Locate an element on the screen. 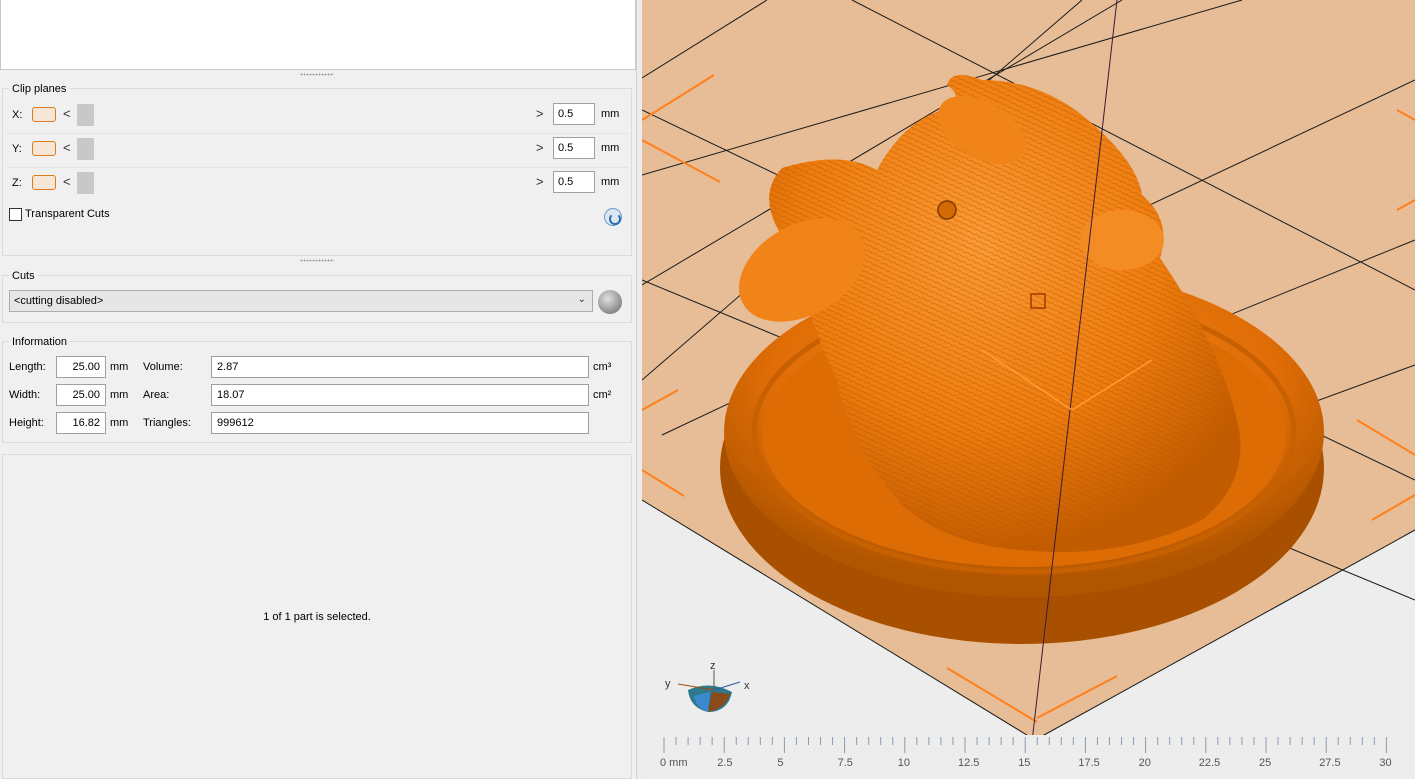 This screenshot has width=1415, height=779. ruler: 0 mm 2.5 5 7.5 10 12.5 15 17.5 20 22.5 25 27.5 30 is located at coordinates (1030, 757).